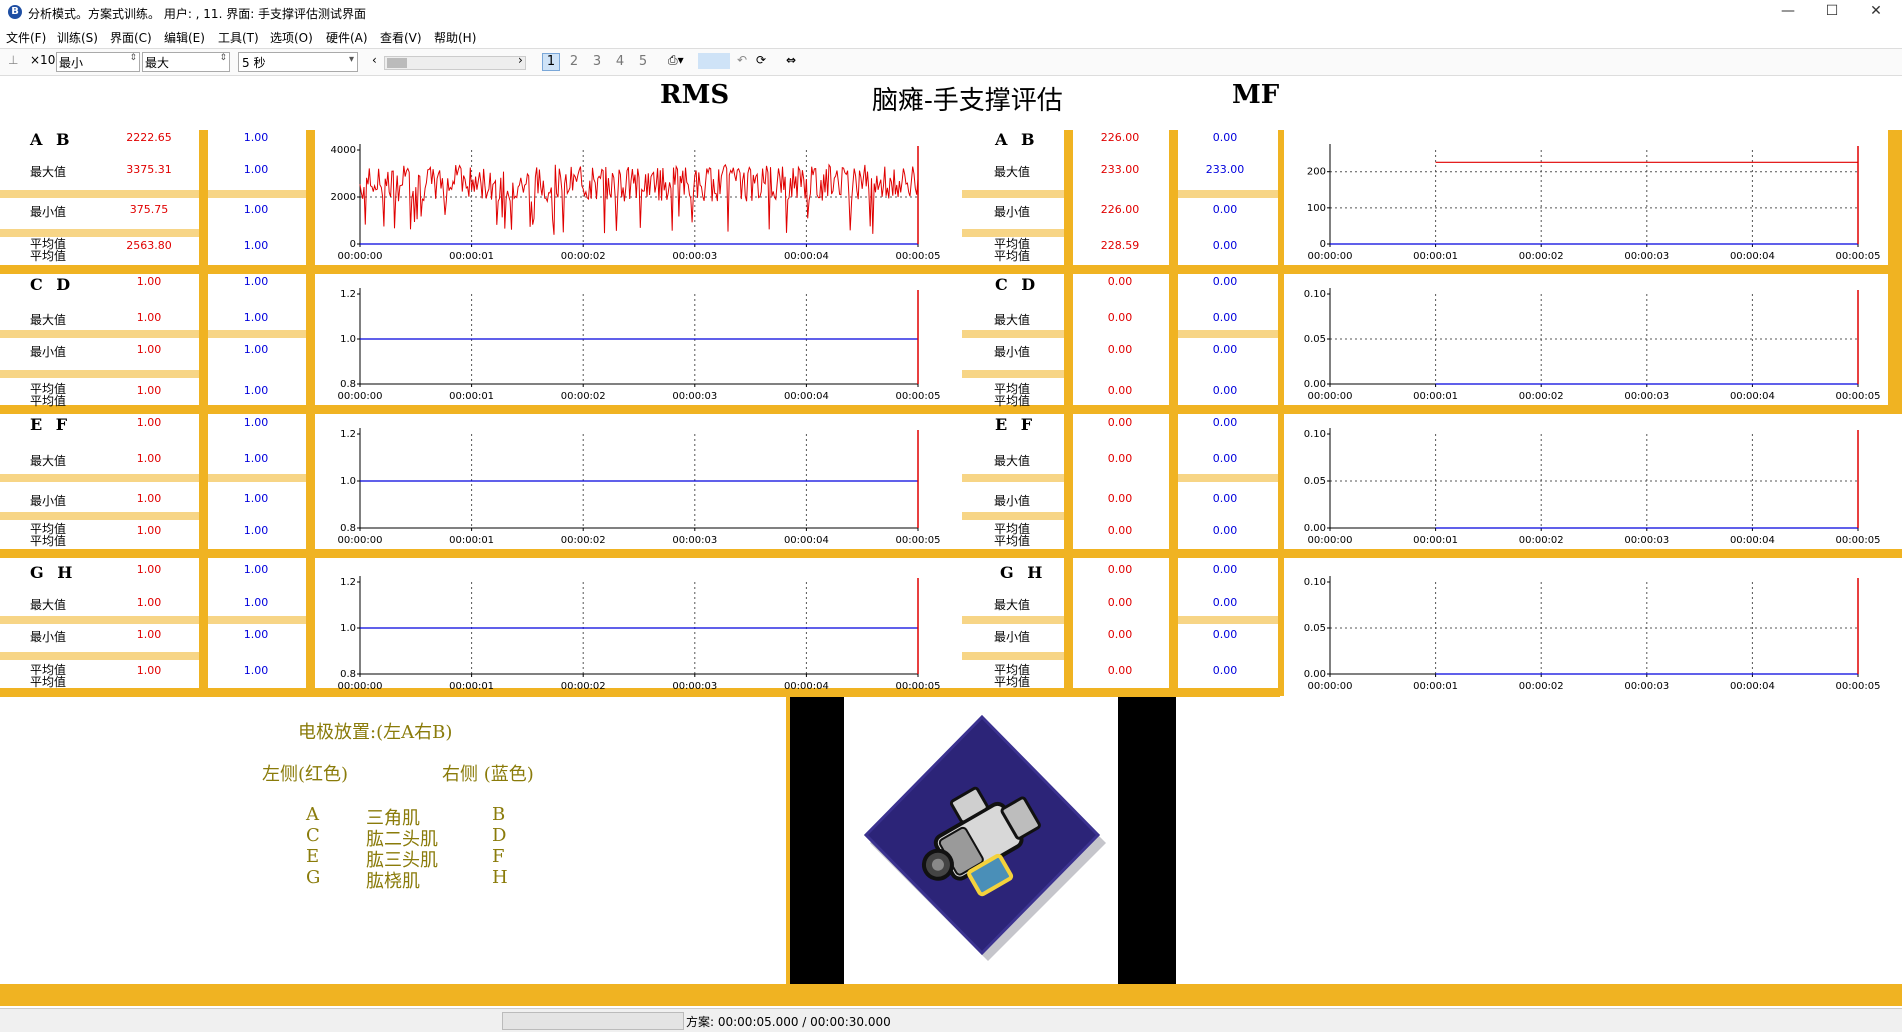 The image size is (1902, 1032). What do you see at coordinates (347, 37) in the screenshot?
I see `menu-hardware: 硬件(A)` at bounding box center [347, 37].